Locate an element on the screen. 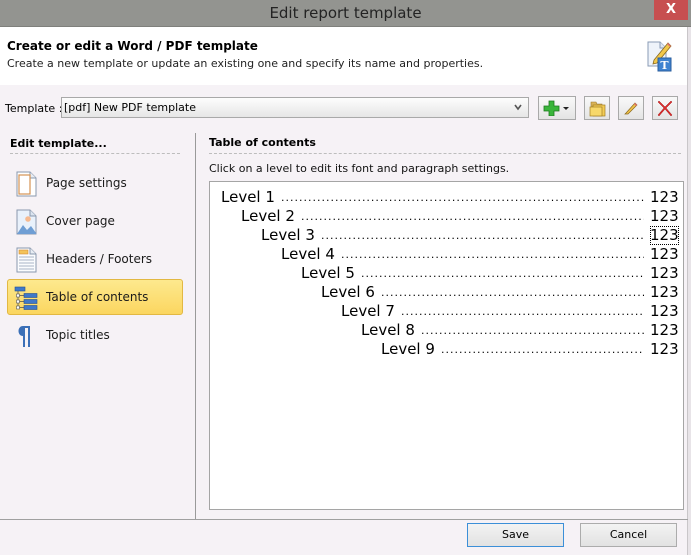  toc-tree-icon is located at coordinates (26, 298).